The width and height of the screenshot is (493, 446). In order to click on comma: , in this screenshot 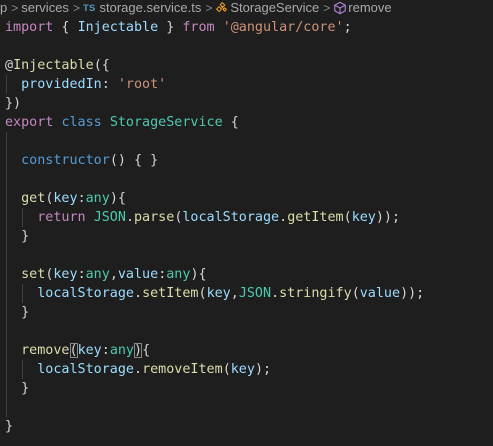, I will do `click(234, 293)`.